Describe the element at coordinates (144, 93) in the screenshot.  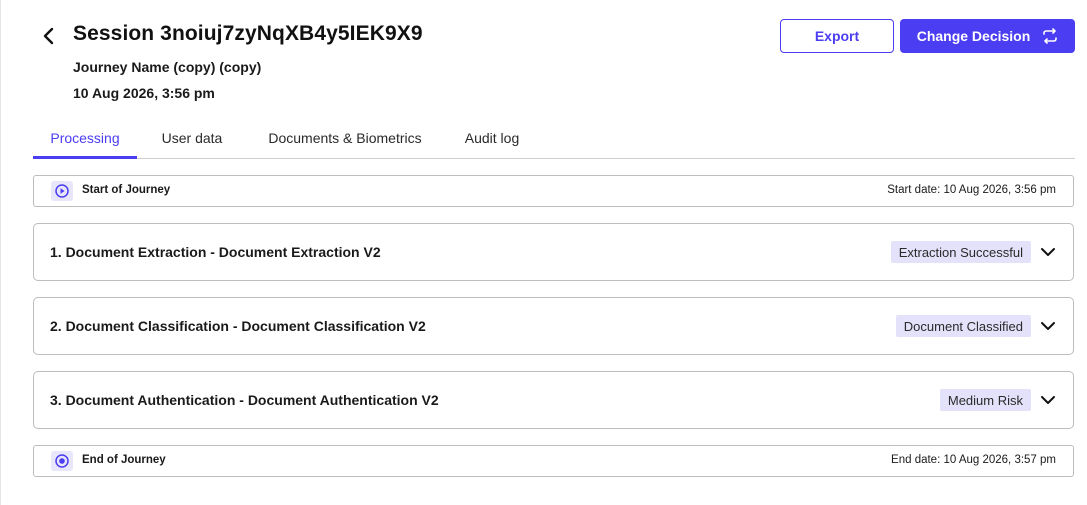
I see `session-date: 10 Aug 2026, 3:56 pm` at that location.